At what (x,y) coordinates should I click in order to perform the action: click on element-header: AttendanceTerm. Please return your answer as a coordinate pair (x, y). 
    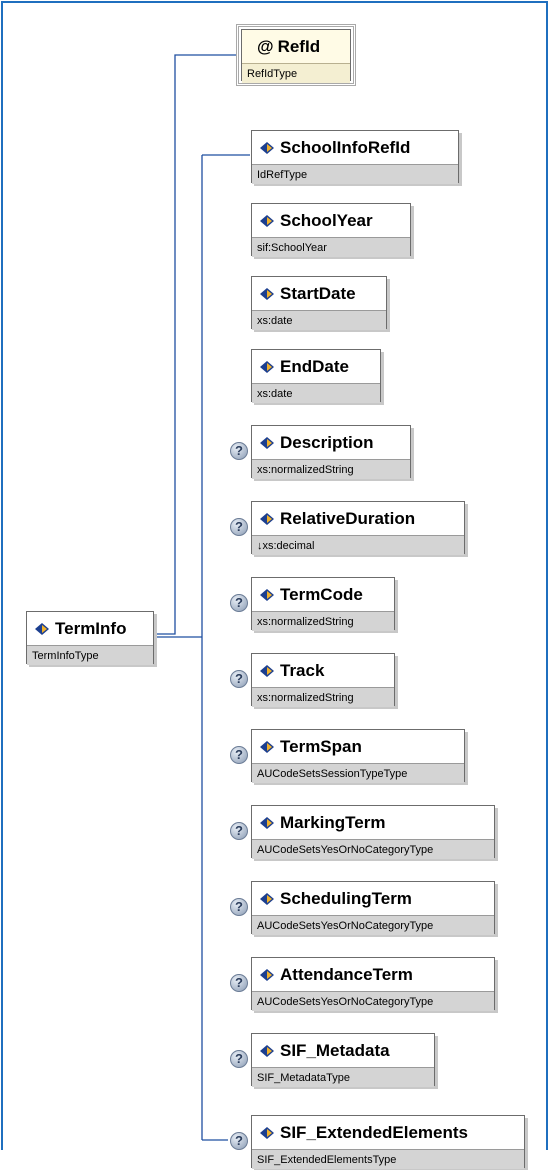
    Looking at the image, I should click on (373, 974).